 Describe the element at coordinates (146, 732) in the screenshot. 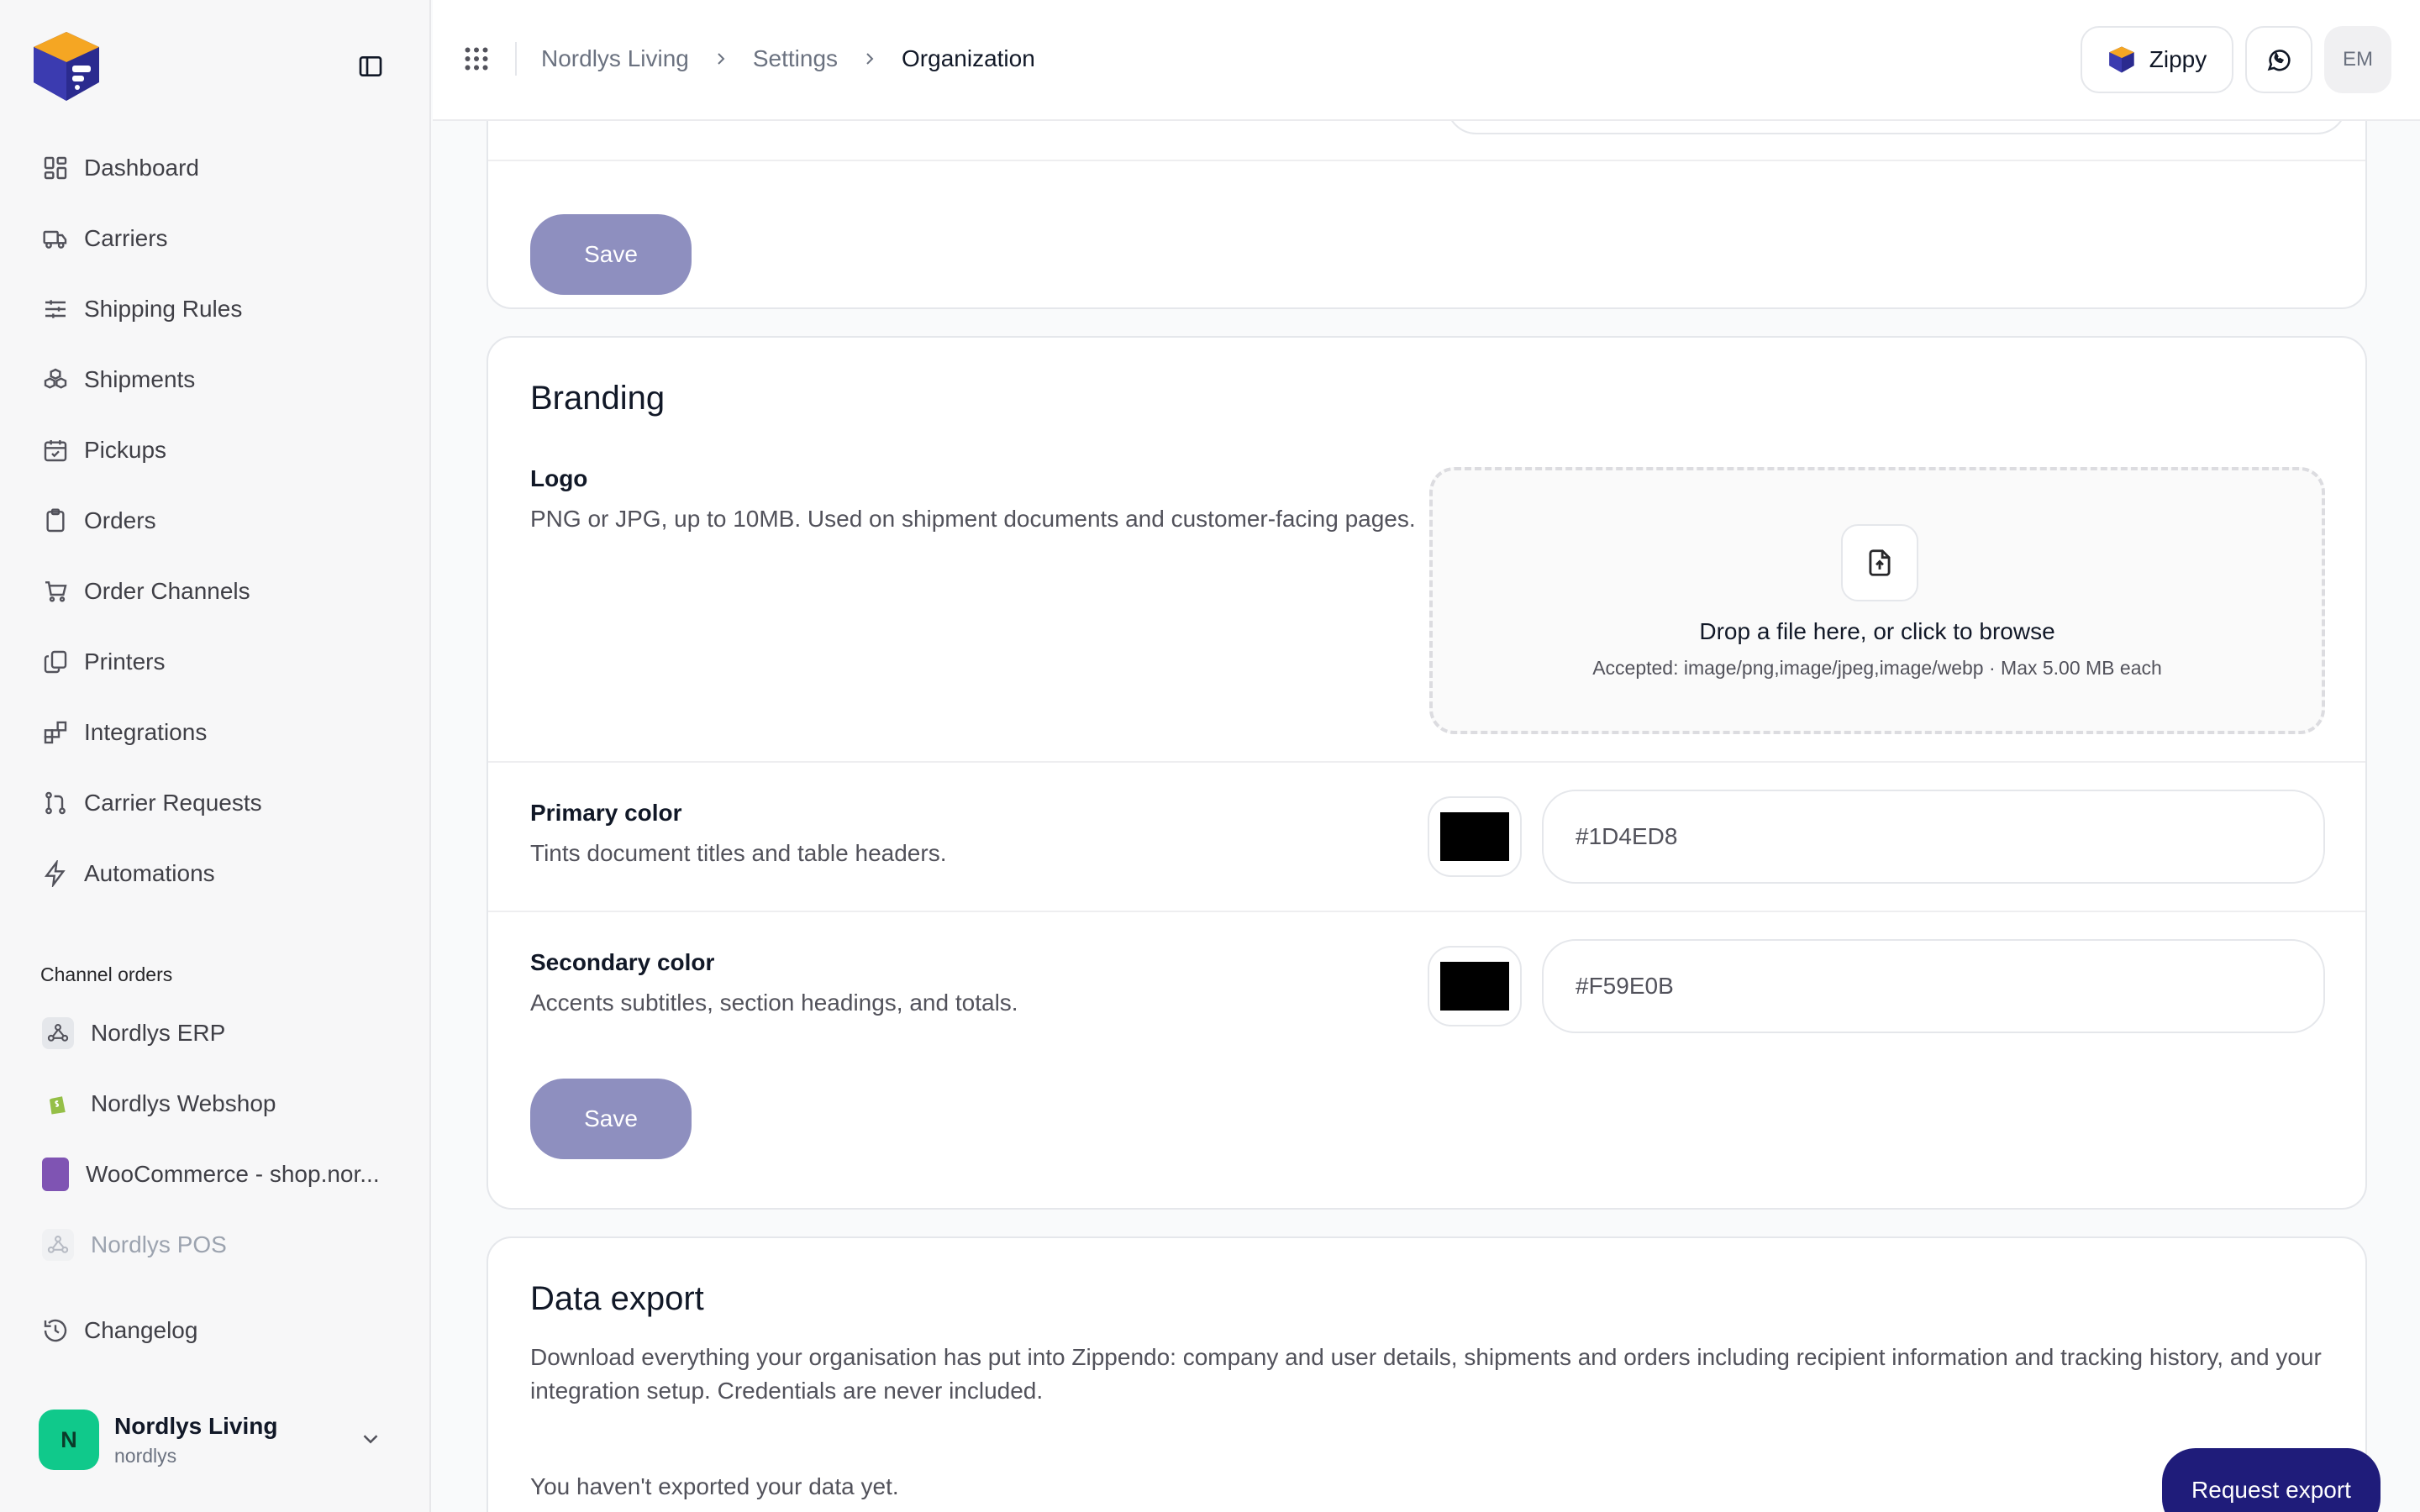

I see `sidebar-item-label: Integrations` at that location.